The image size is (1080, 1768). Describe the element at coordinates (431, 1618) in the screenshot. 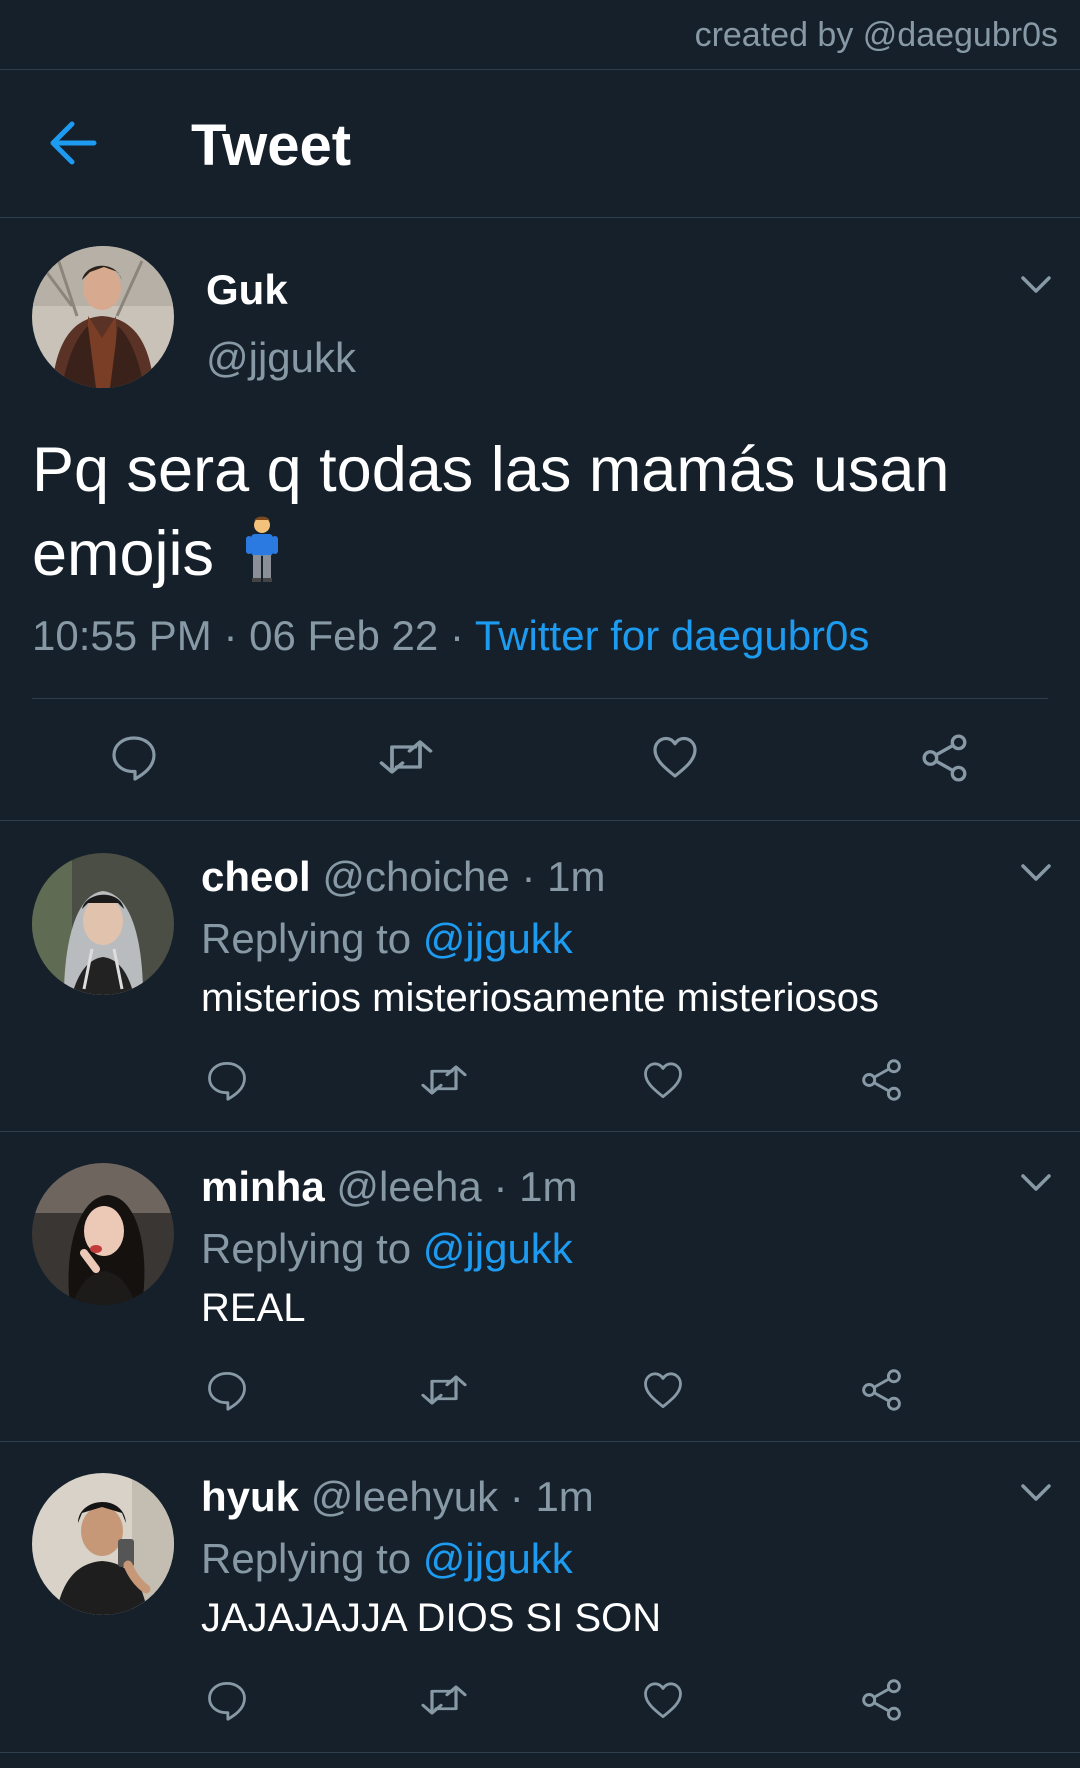

I see `reply-text: JAJAJAJJA DIOS SI SON` at that location.